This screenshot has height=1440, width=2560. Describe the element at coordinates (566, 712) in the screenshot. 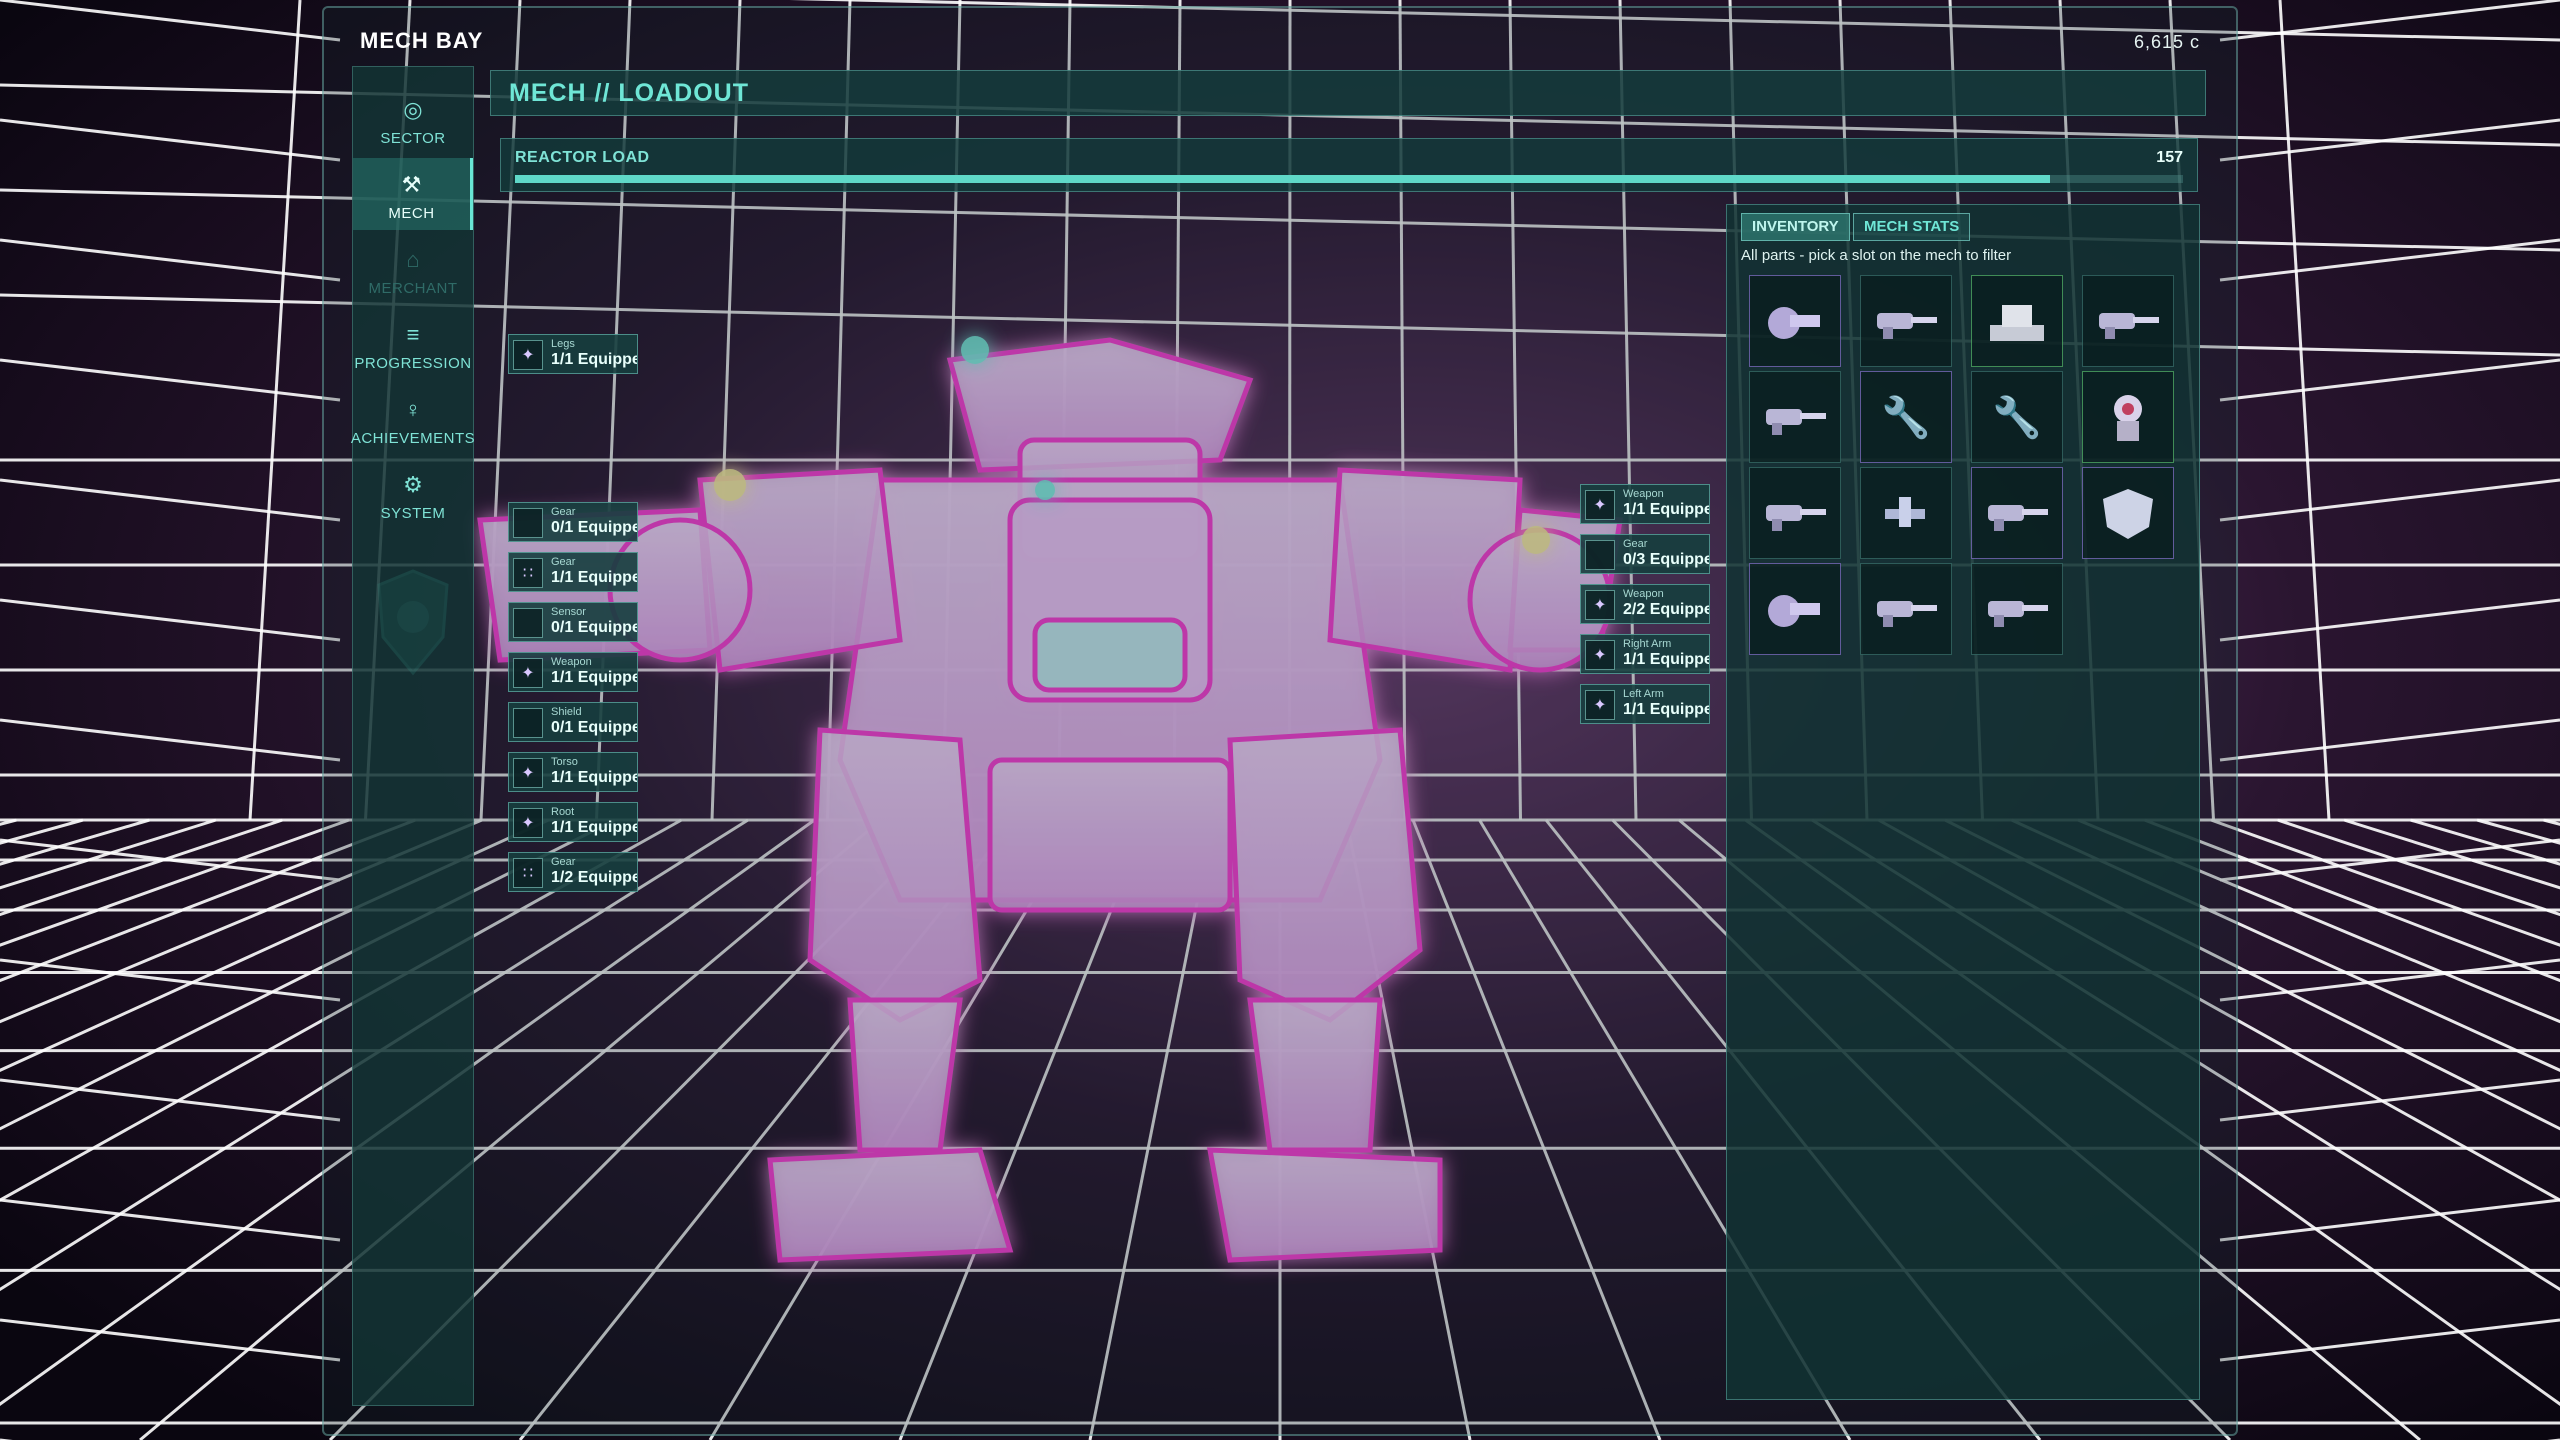

I see `slot-type-label: Shield` at that location.